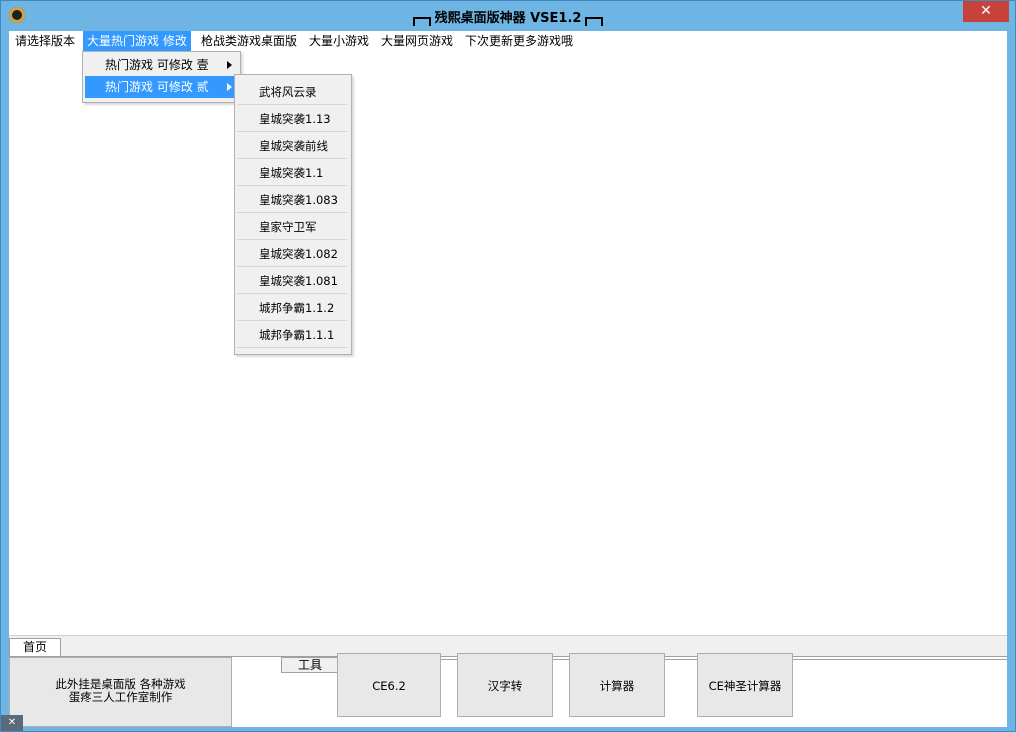  What do you see at coordinates (292, 335) in the screenshot?
I see `submenu-item: 城邦争霸1.1.1` at bounding box center [292, 335].